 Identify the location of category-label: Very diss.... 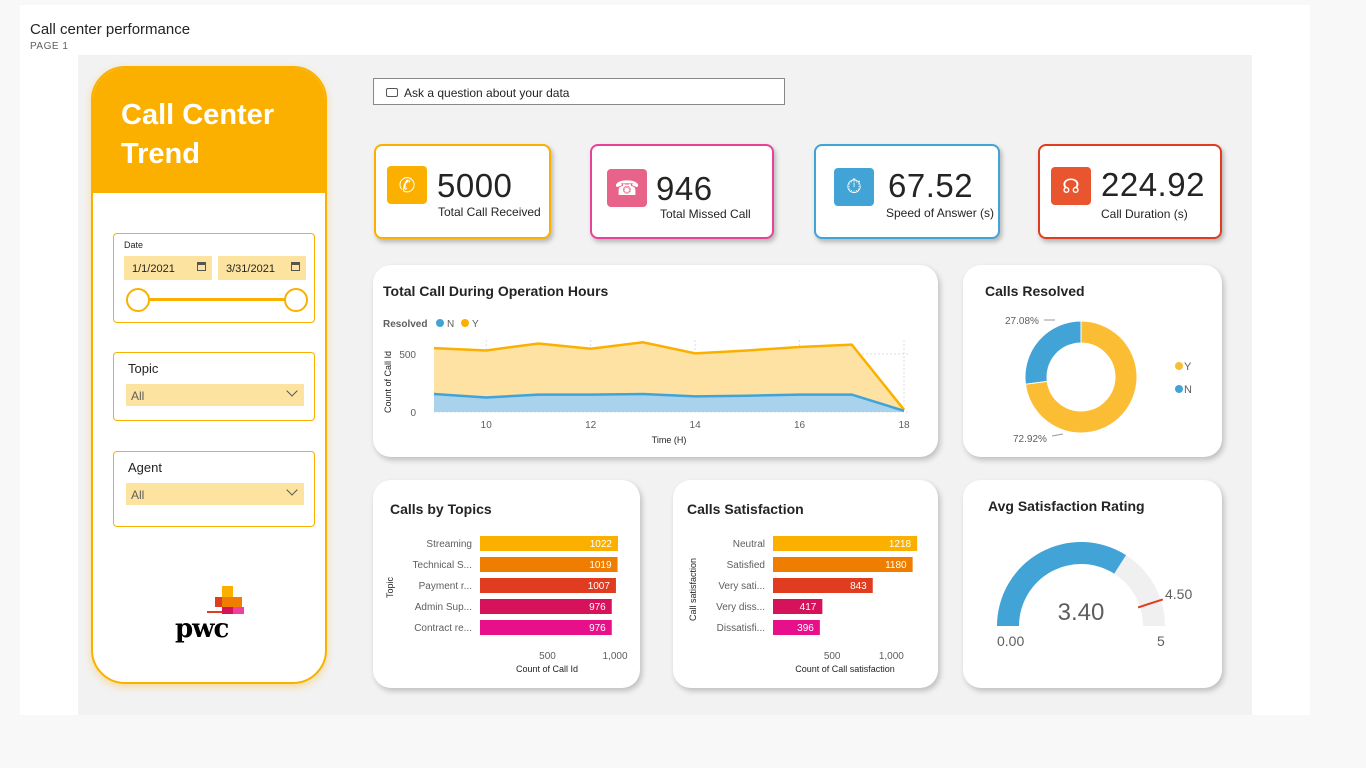
(740, 607).